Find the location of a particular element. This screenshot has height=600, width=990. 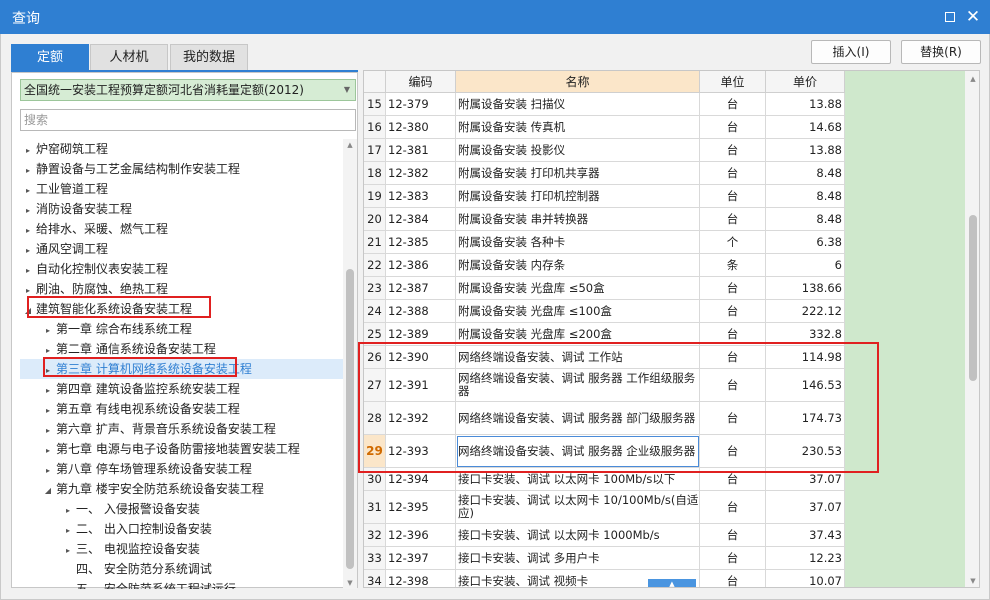

name-cell: 接口卡安装、调试 以太网卡 10/100Mb/s(自适应) is located at coordinates (578, 507).